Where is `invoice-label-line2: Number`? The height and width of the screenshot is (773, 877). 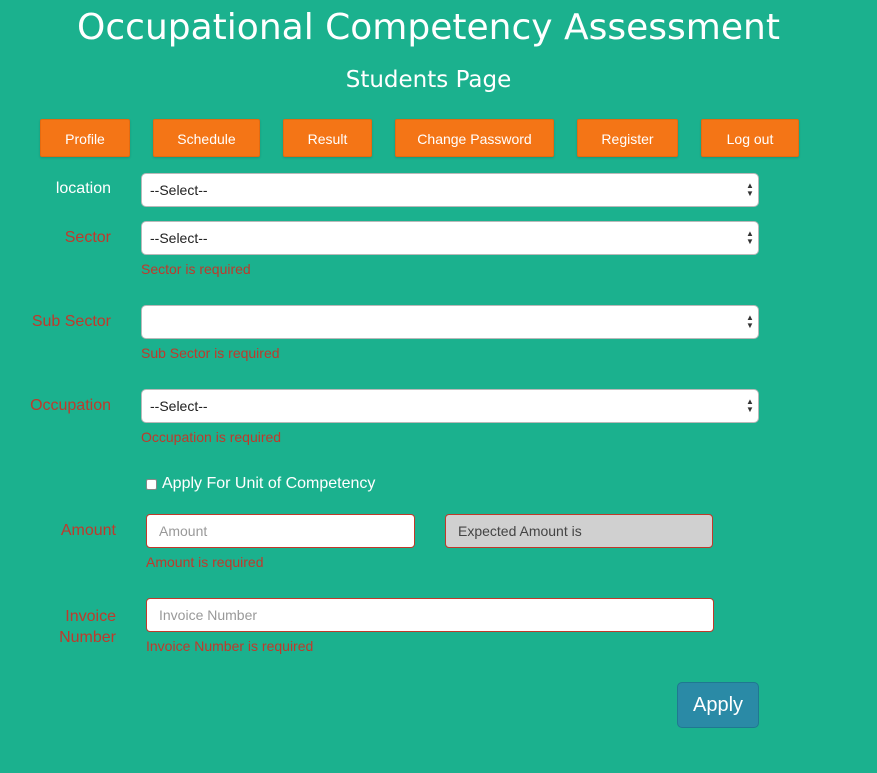 invoice-label-line2: Number is located at coordinates (87, 637).